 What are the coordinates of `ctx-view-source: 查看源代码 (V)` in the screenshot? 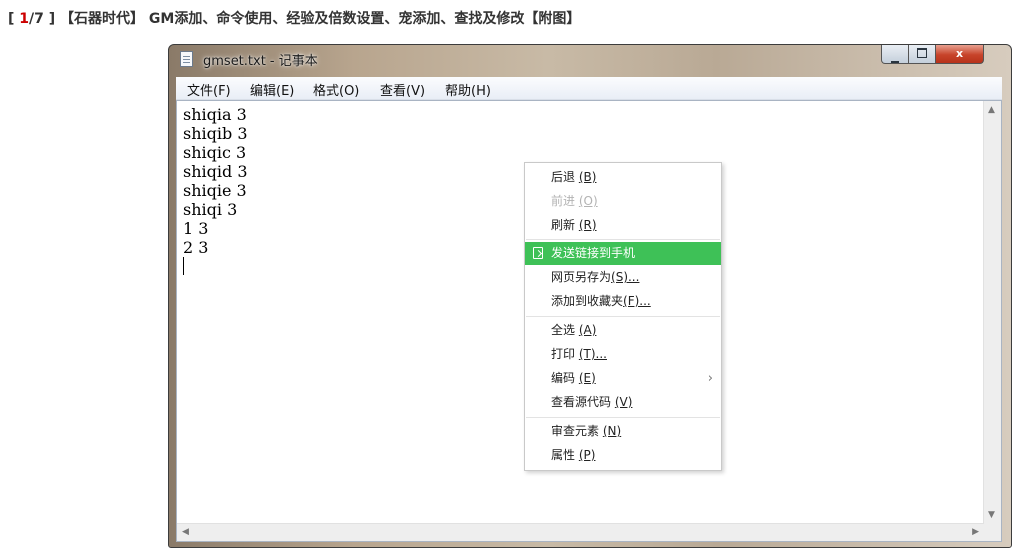 It's located at (623, 402).